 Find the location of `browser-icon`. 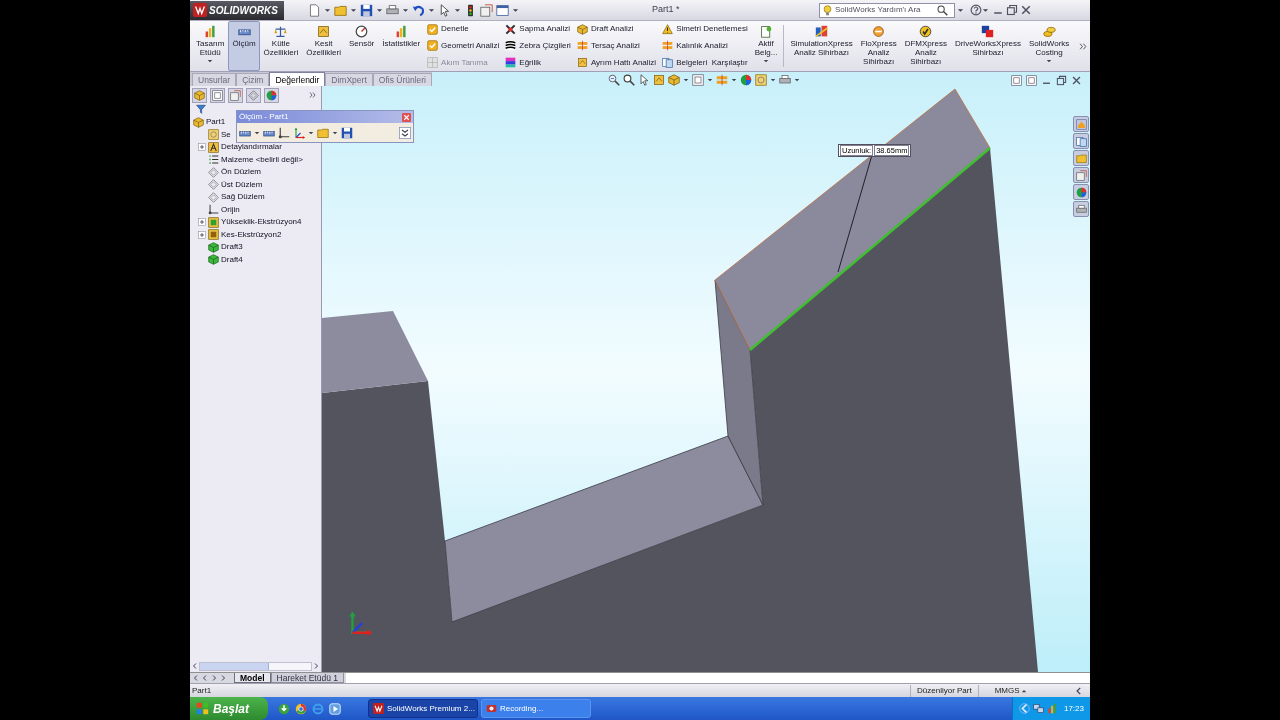

browser-icon is located at coordinates (301, 708).